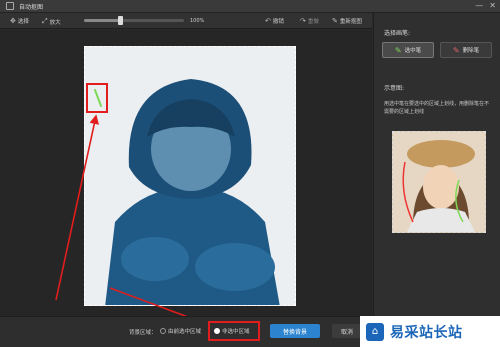  I want to click on erase-pen-button: ✎ 删除笔, so click(466, 50).